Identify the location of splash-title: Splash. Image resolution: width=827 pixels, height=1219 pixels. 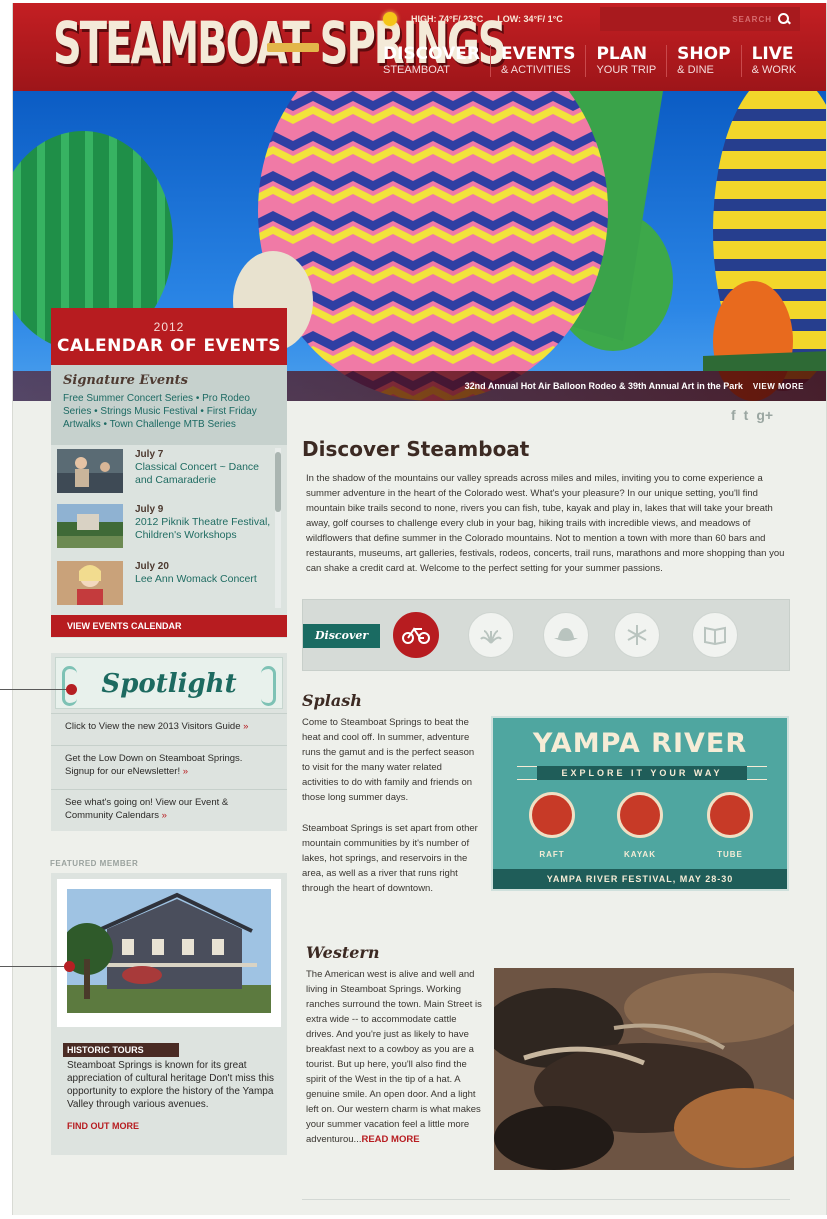
(332, 700).